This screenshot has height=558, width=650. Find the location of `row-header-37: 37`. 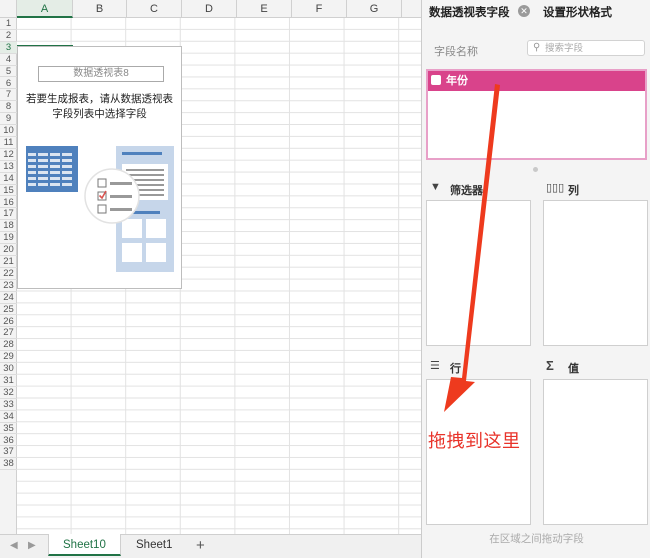

row-header-37: 37 is located at coordinates (8, 452).